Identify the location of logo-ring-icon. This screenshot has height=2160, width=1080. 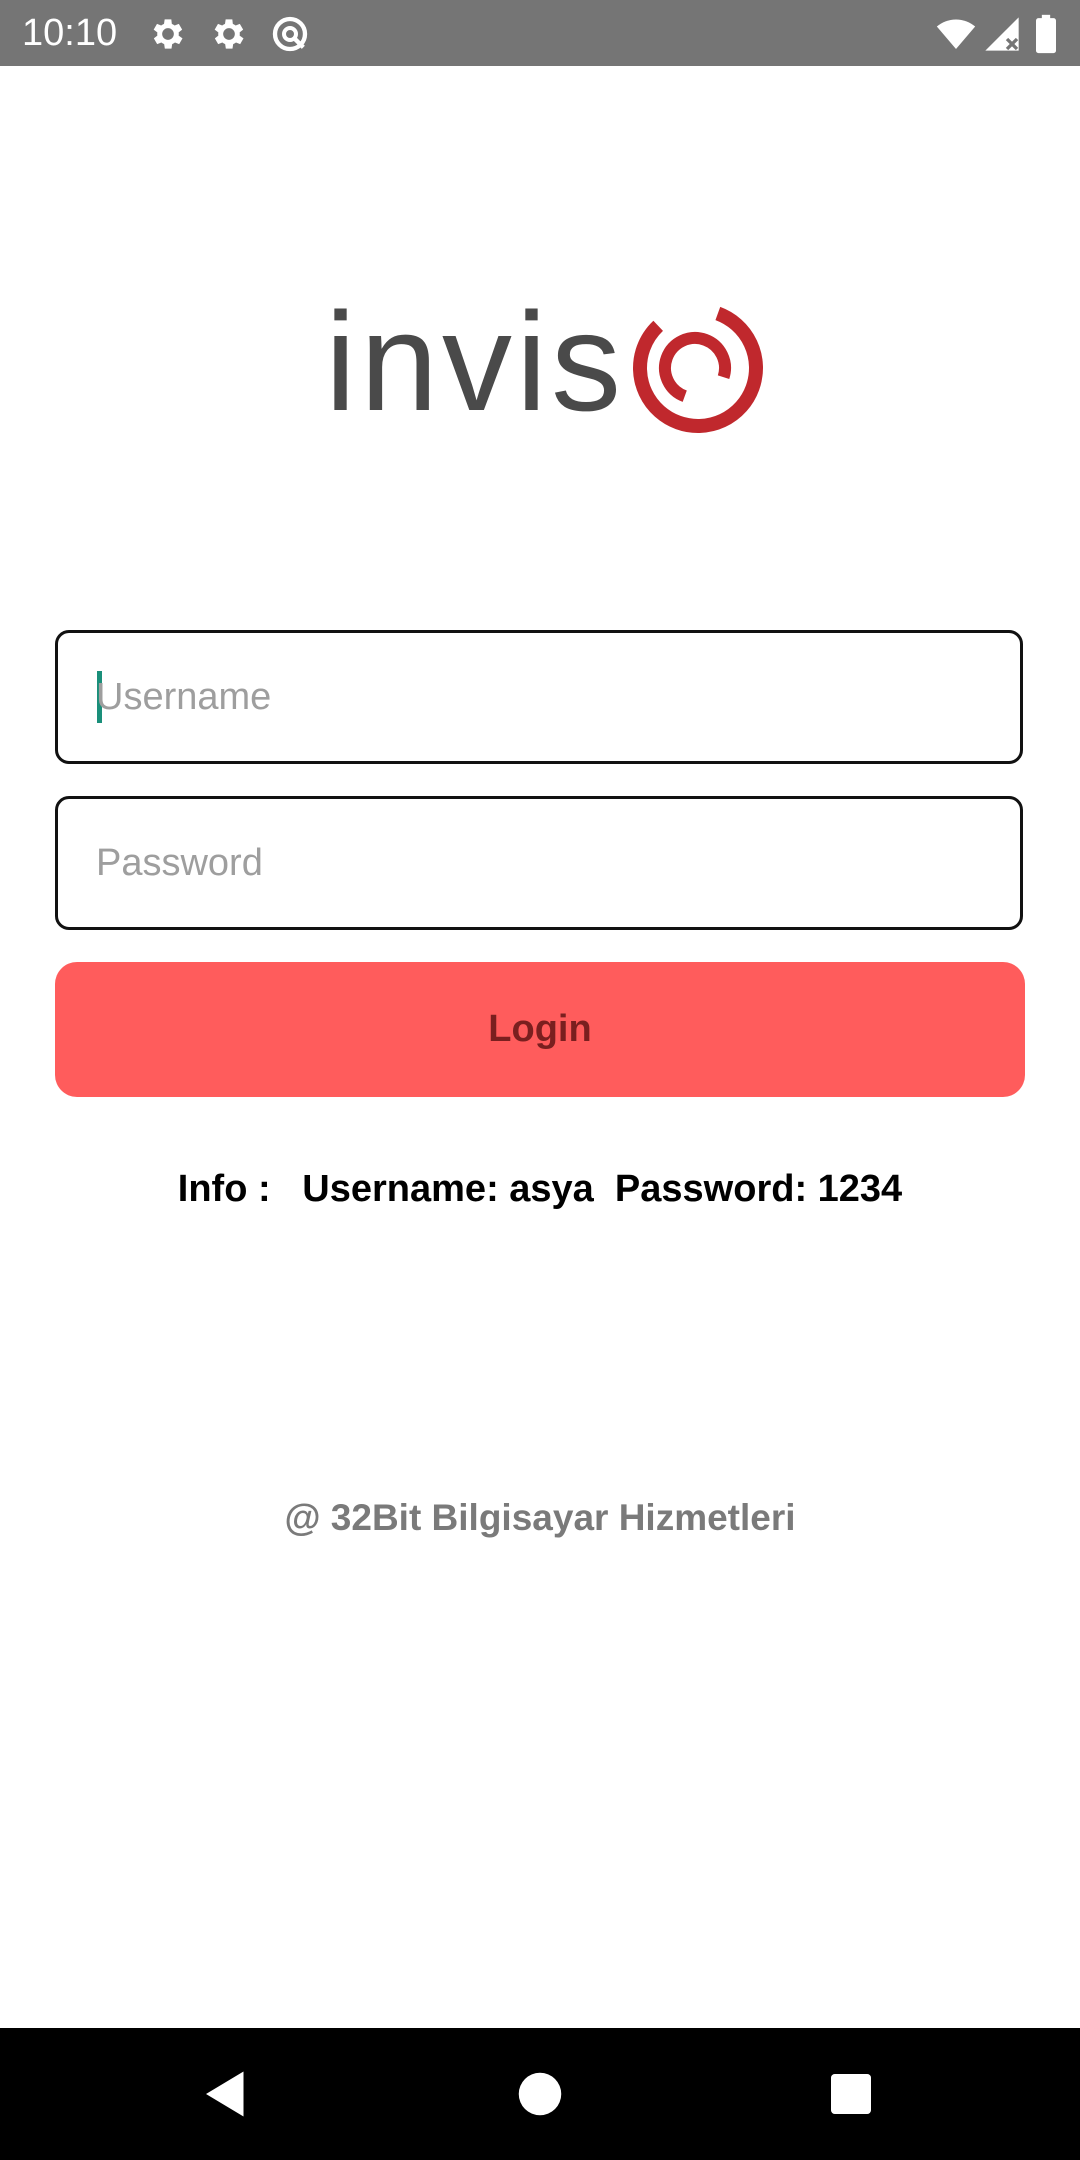
(698, 367).